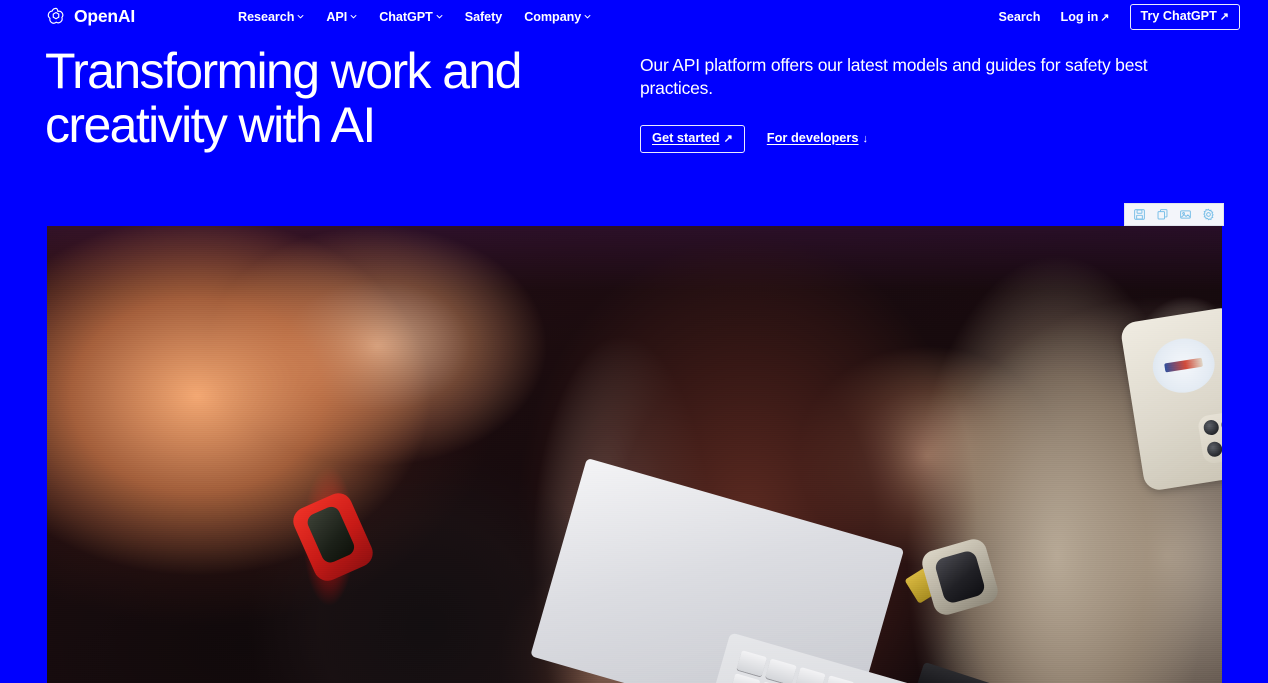 This screenshot has height=683, width=1268. What do you see at coordinates (812, 138) in the screenshot?
I see `for-developers-label: For developers` at bounding box center [812, 138].